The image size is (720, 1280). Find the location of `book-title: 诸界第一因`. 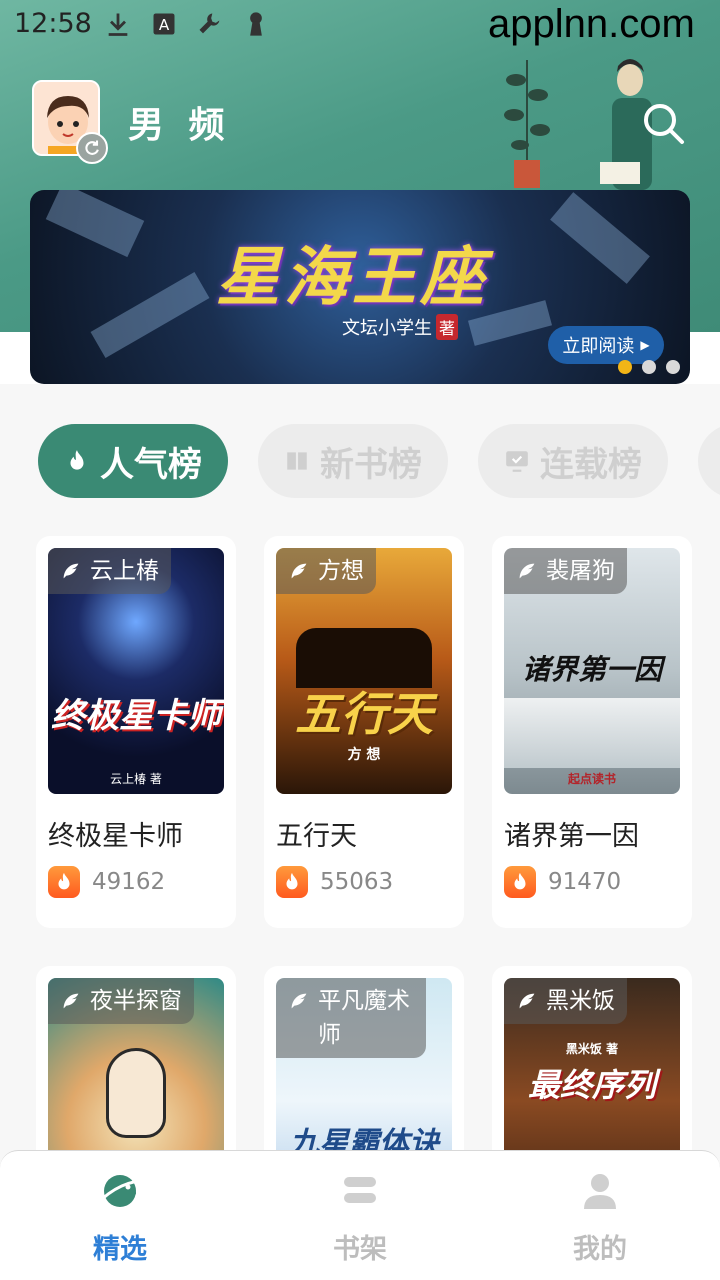

book-title: 诸界第一因 is located at coordinates (571, 836).